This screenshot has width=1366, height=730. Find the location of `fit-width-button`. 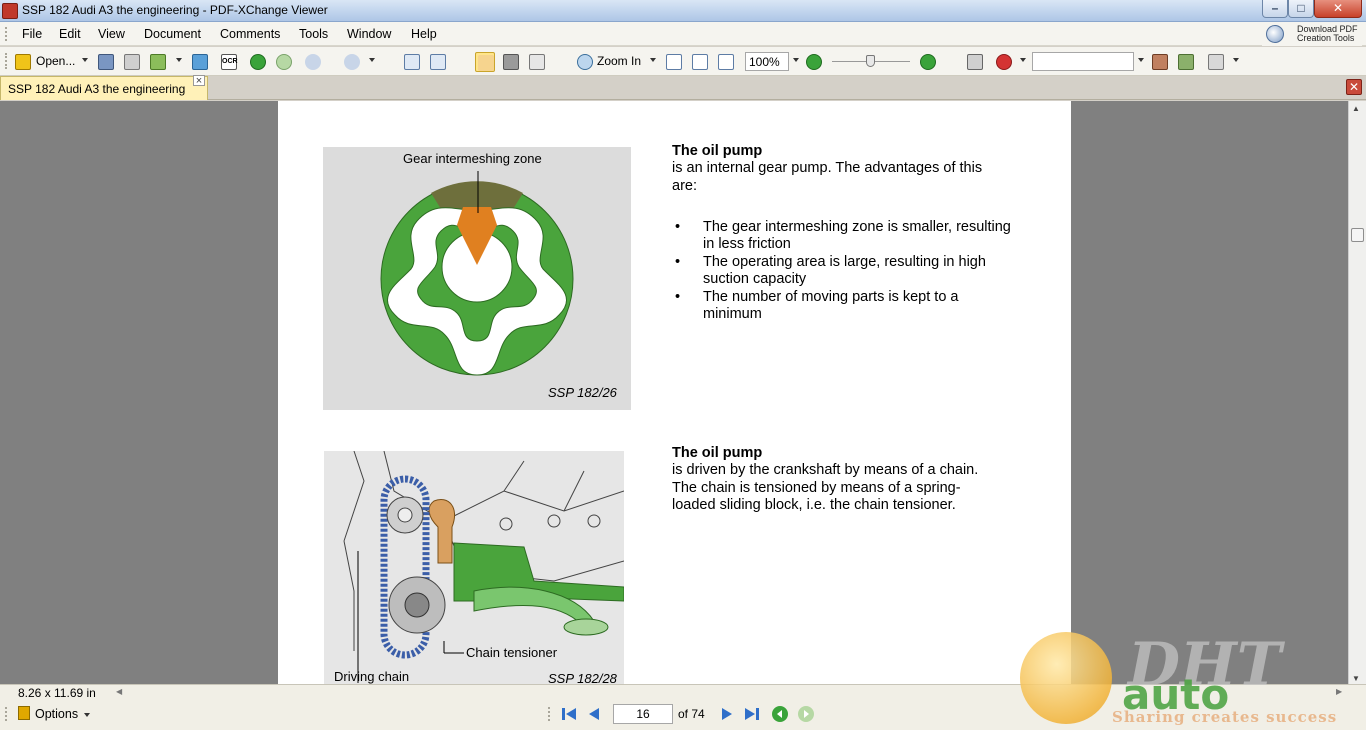

fit-width-button is located at coordinates (726, 62).